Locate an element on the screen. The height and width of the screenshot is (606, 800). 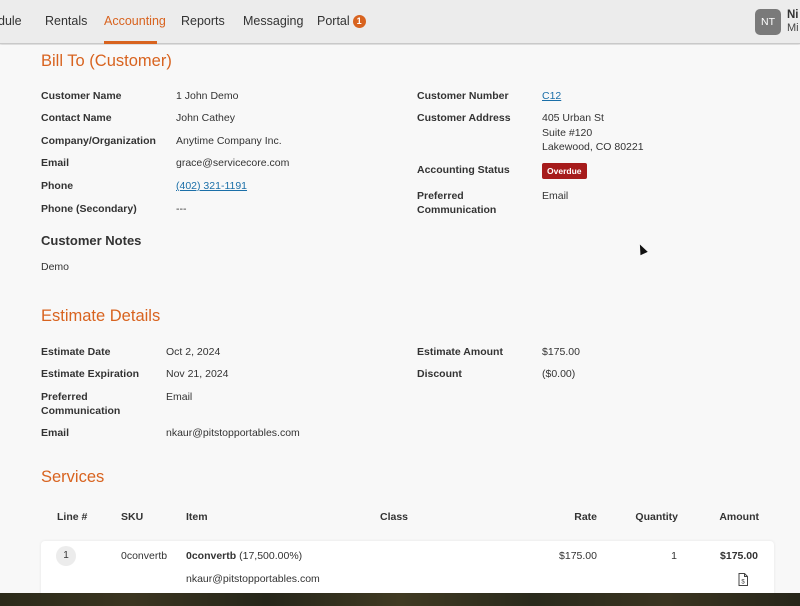
estimate-preferred-communication-value: Email is located at coordinates (179, 397).